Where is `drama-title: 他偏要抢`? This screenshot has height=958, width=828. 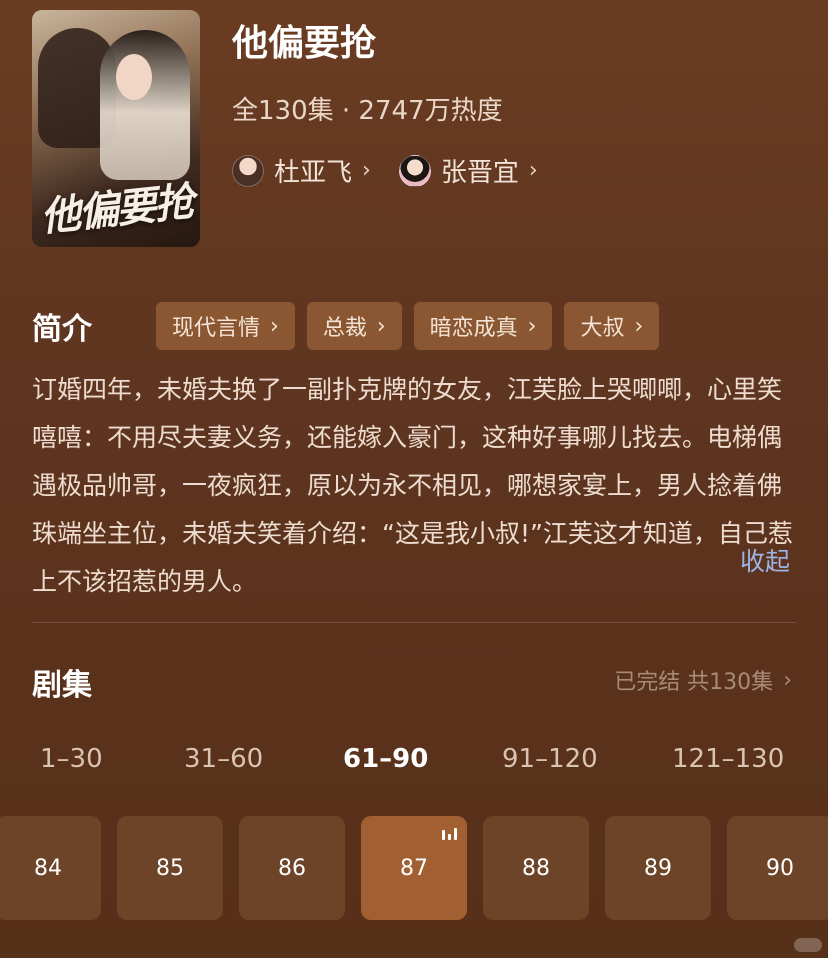
drama-title: 他偏要抢 is located at coordinates (304, 43).